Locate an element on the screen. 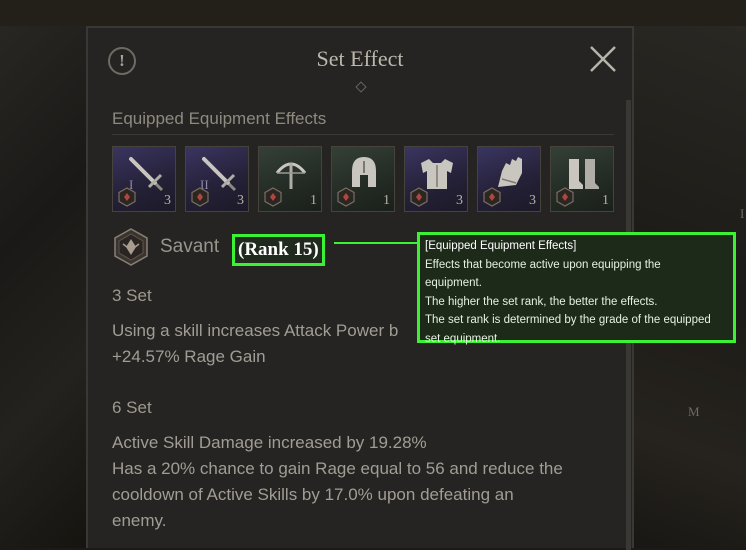 This screenshot has width=746, height=550. set-emblem-icon is located at coordinates (131, 247).